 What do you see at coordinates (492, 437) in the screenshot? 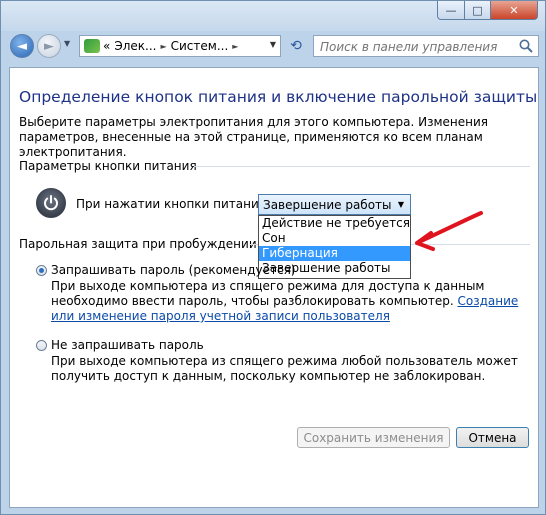
I see `cancel-button: Отмена` at bounding box center [492, 437].